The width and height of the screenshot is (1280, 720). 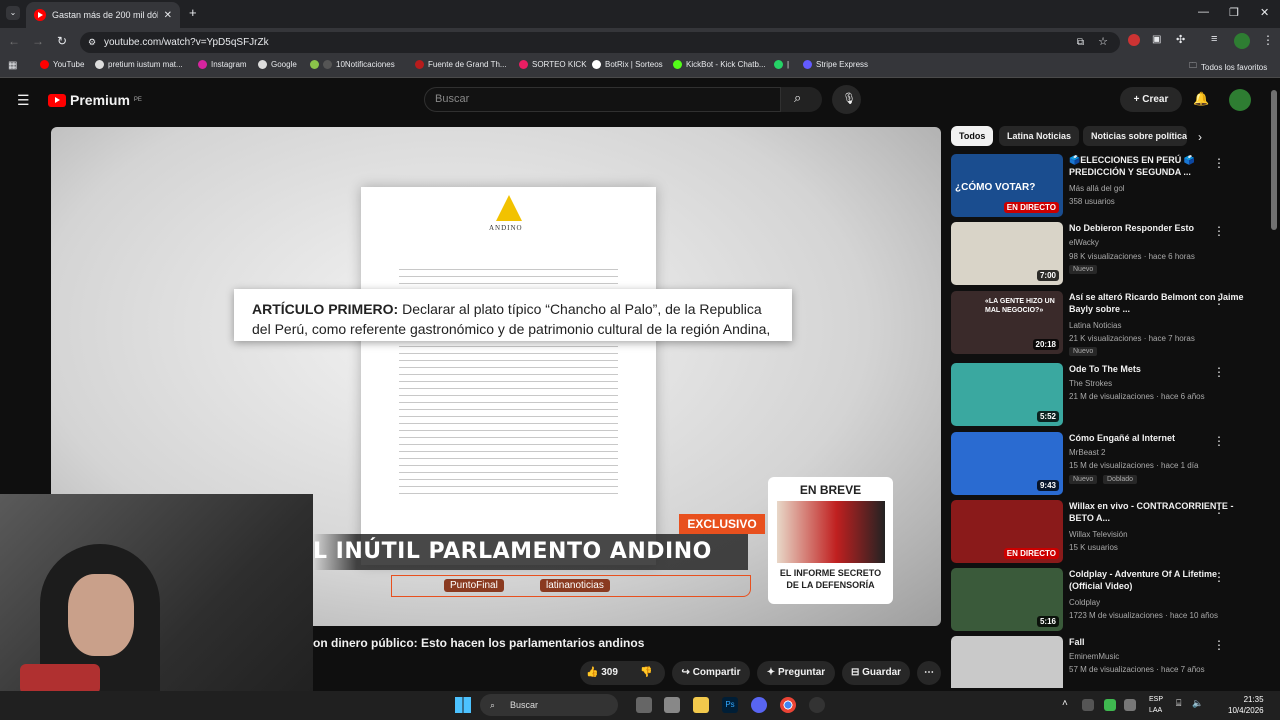 What do you see at coordinates (1234, 12) in the screenshot?
I see `restore-icon: ❐` at bounding box center [1234, 12].